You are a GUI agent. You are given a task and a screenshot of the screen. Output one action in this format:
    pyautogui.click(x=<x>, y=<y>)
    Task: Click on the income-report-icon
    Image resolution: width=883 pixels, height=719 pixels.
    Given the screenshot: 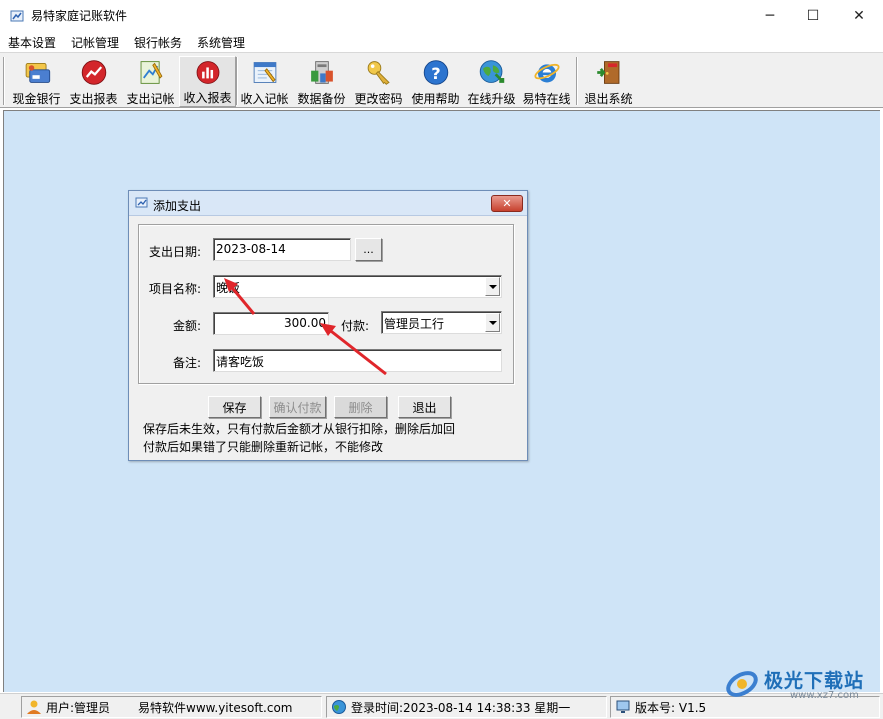 What is the action you would take?
    pyautogui.click(x=207, y=72)
    